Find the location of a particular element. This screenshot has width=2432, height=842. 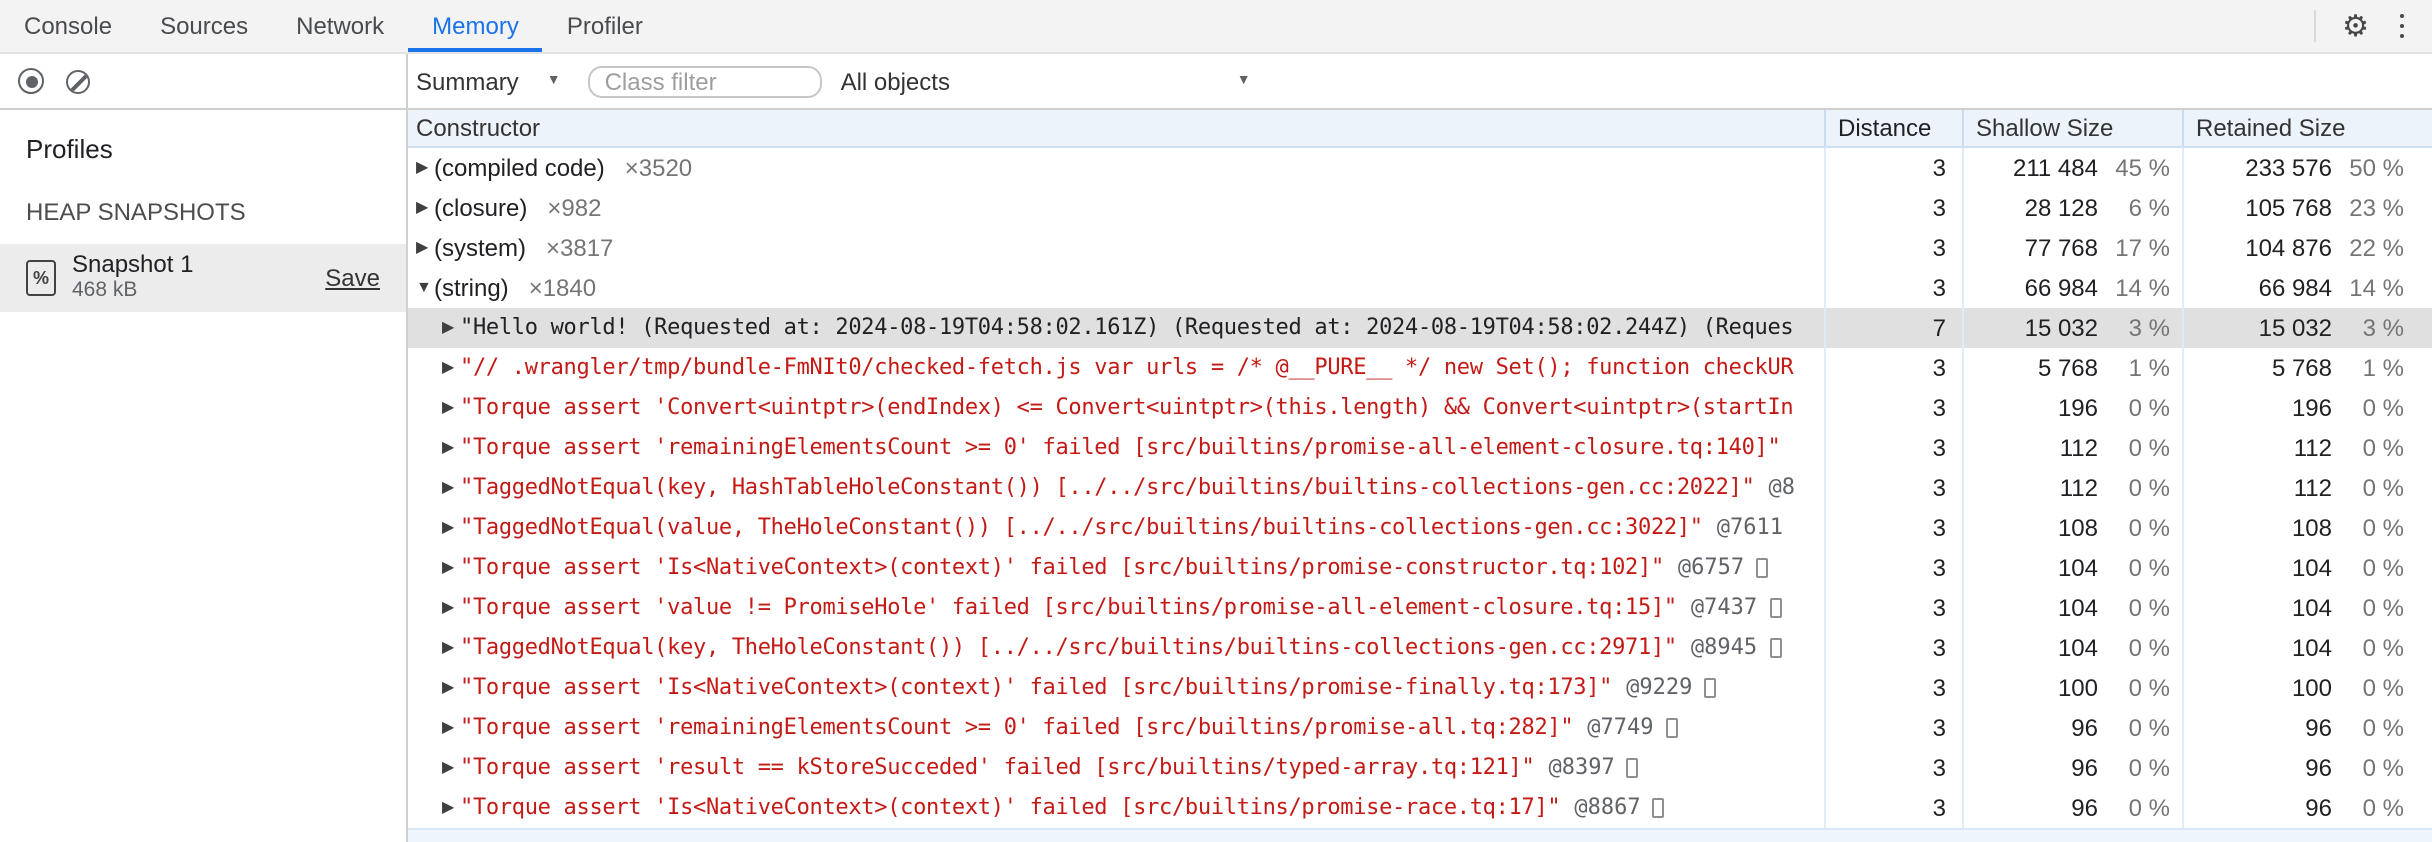

gear-icon: ⚙ is located at coordinates (2355, 26).